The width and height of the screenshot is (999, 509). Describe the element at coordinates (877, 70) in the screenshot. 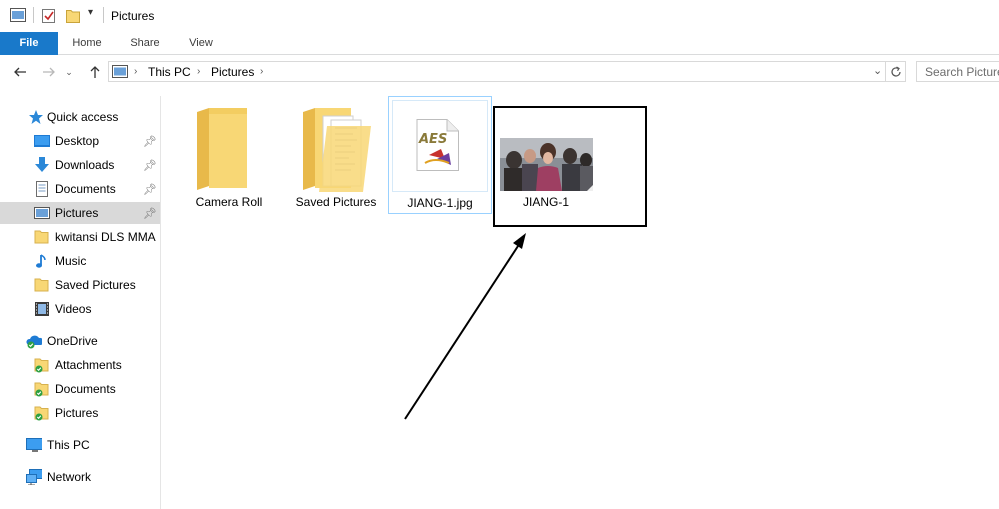

I see `address-dropdown-icon: ⌄` at that location.